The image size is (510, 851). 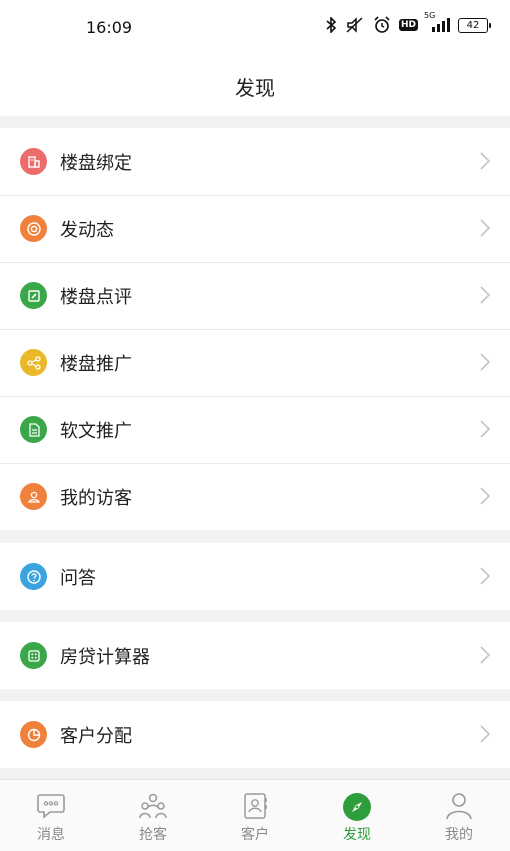 What do you see at coordinates (153, 806) in the screenshot?
I see `people-icon` at bounding box center [153, 806].